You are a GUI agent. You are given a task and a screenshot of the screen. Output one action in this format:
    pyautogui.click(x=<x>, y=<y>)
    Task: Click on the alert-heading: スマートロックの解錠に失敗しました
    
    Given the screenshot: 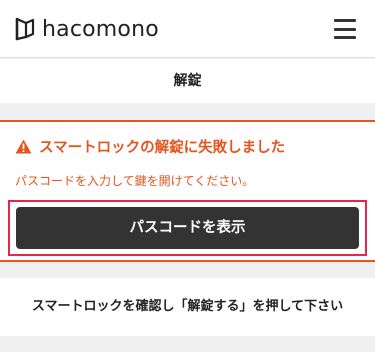 What is the action you would take?
    pyautogui.click(x=150, y=146)
    